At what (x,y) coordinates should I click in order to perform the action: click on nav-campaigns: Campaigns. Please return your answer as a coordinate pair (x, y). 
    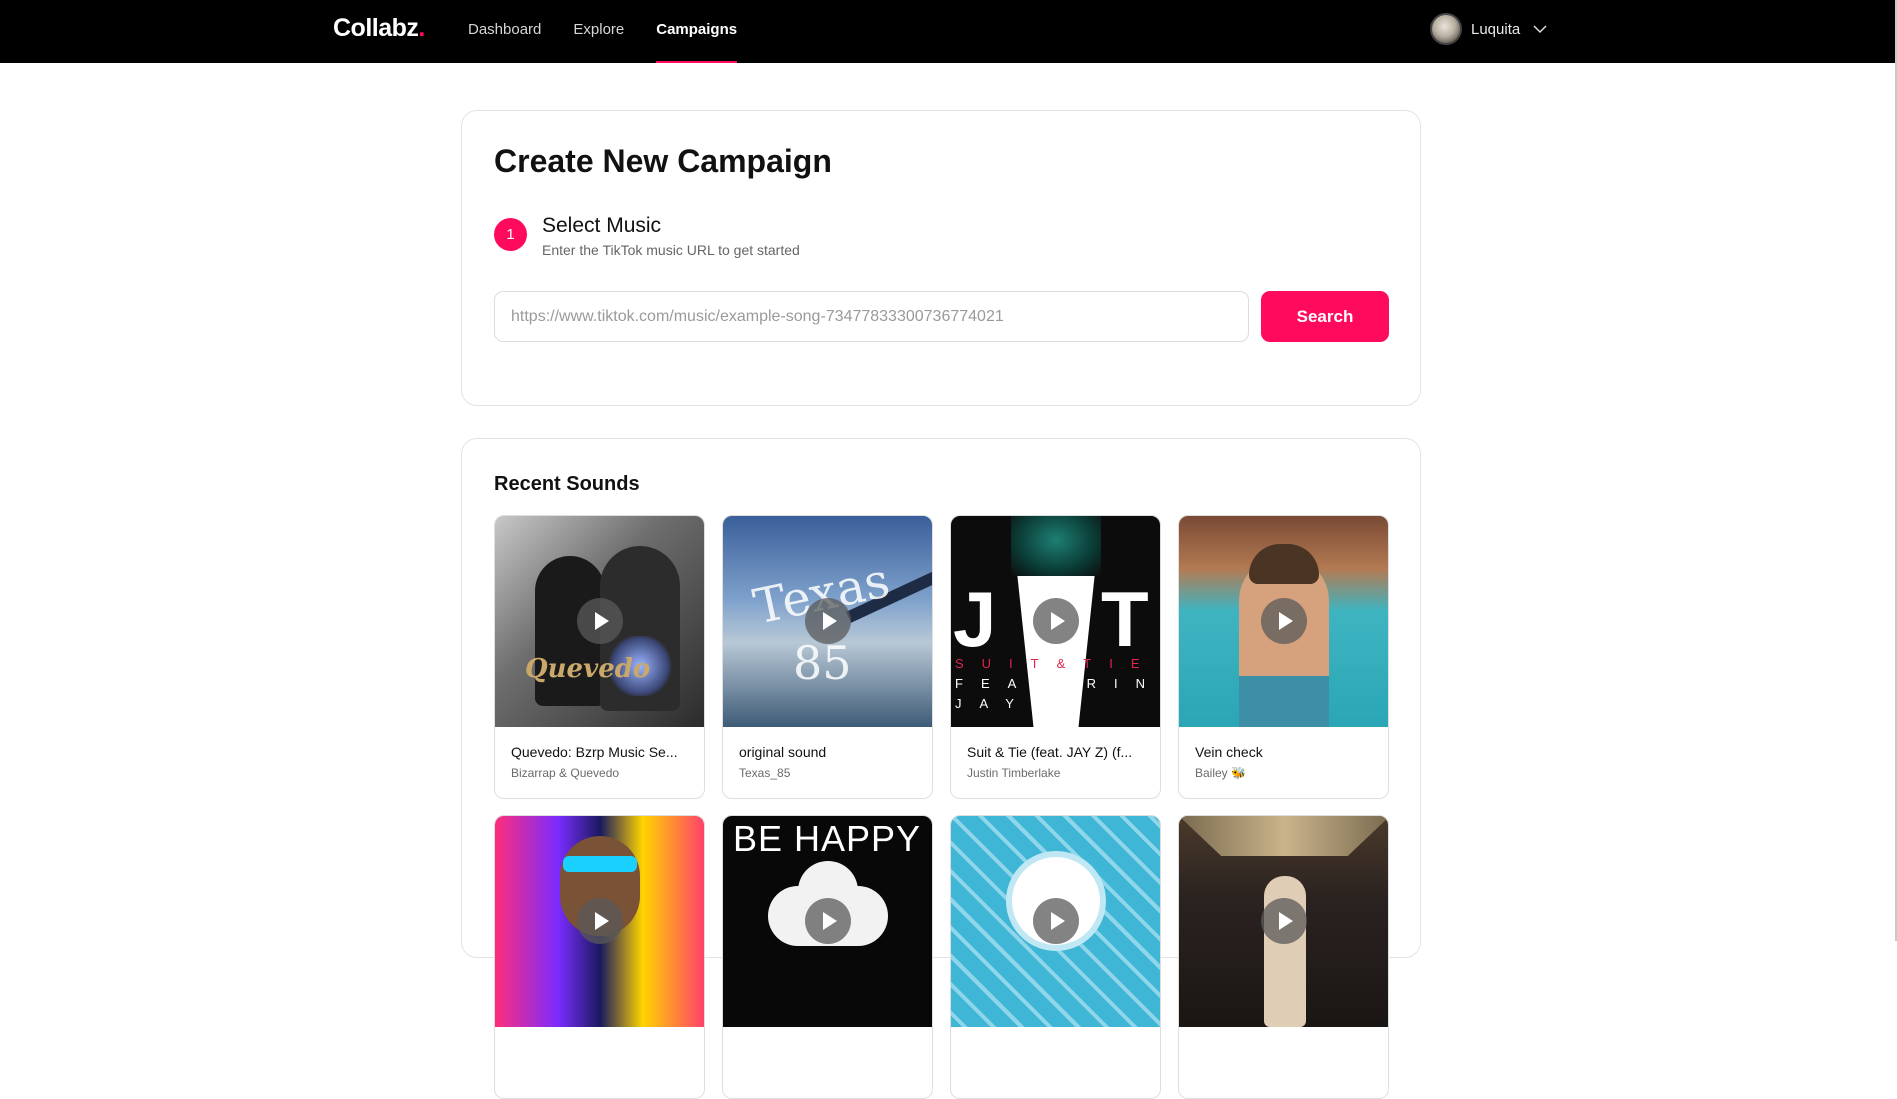
    Looking at the image, I should click on (696, 31).